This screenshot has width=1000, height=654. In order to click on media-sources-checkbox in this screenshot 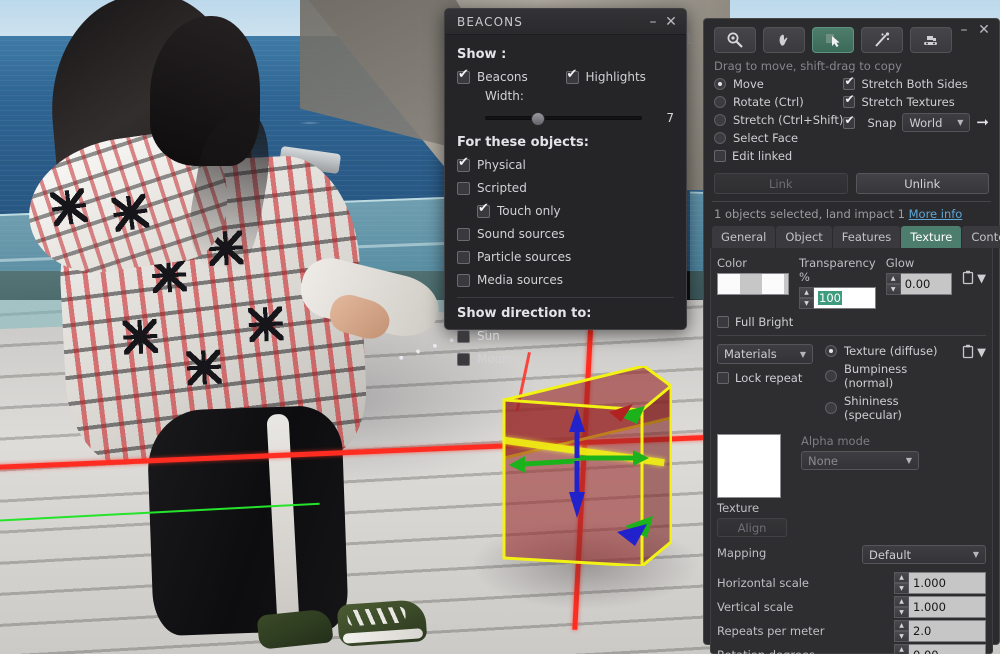, I will do `click(463, 280)`.